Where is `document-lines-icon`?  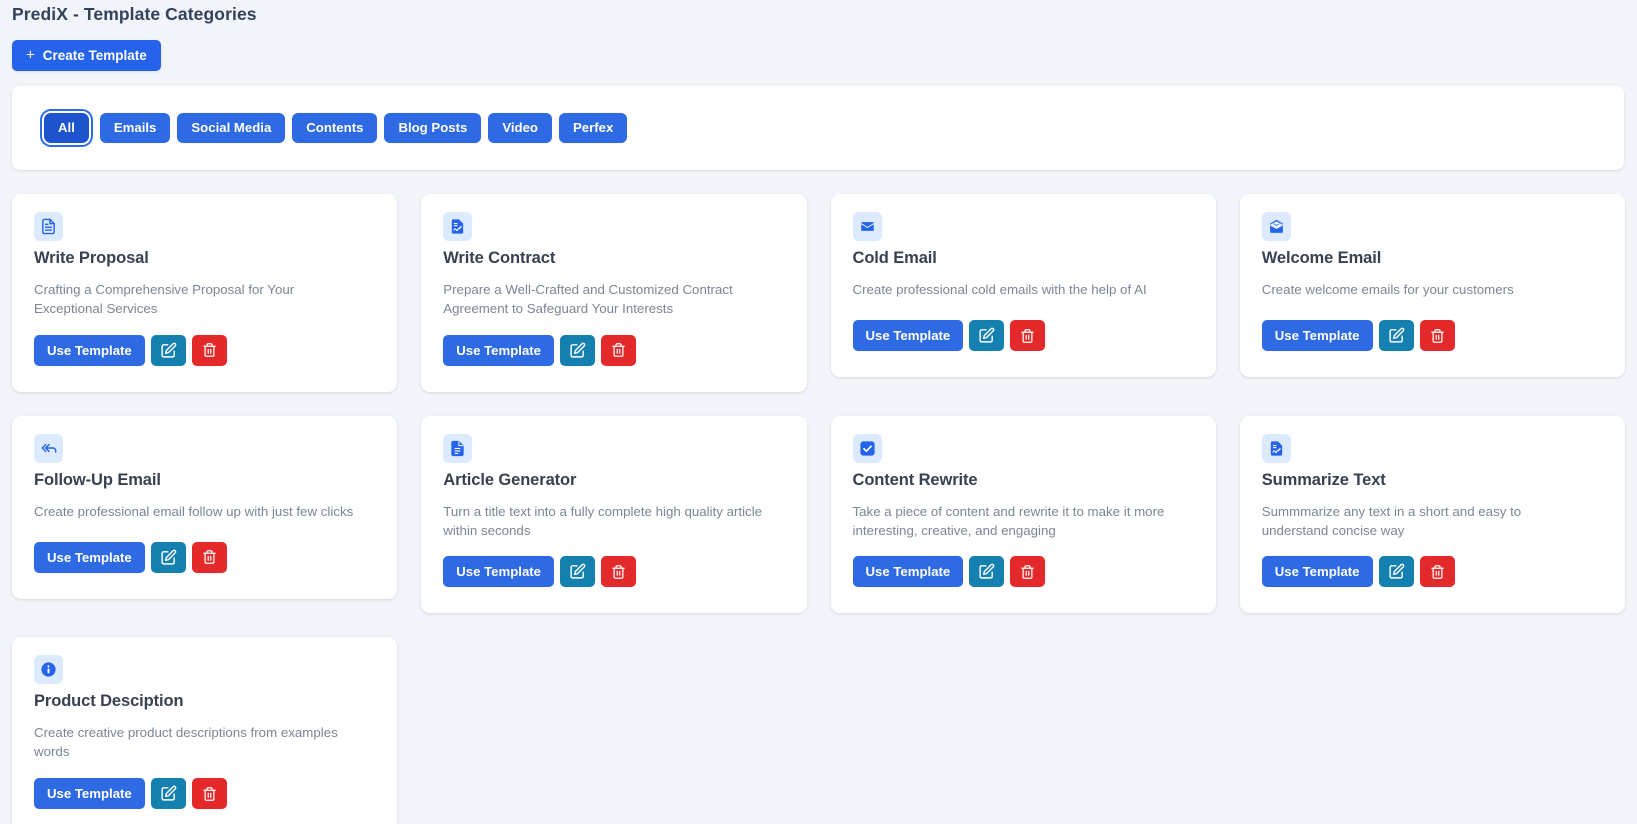
document-lines-icon is located at coordinates (458, 448).